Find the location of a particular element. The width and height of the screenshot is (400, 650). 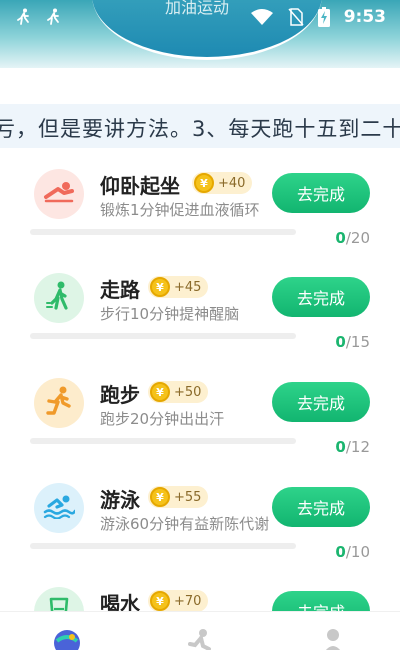

coin-points: +45 is located at coordinates (188, 287).